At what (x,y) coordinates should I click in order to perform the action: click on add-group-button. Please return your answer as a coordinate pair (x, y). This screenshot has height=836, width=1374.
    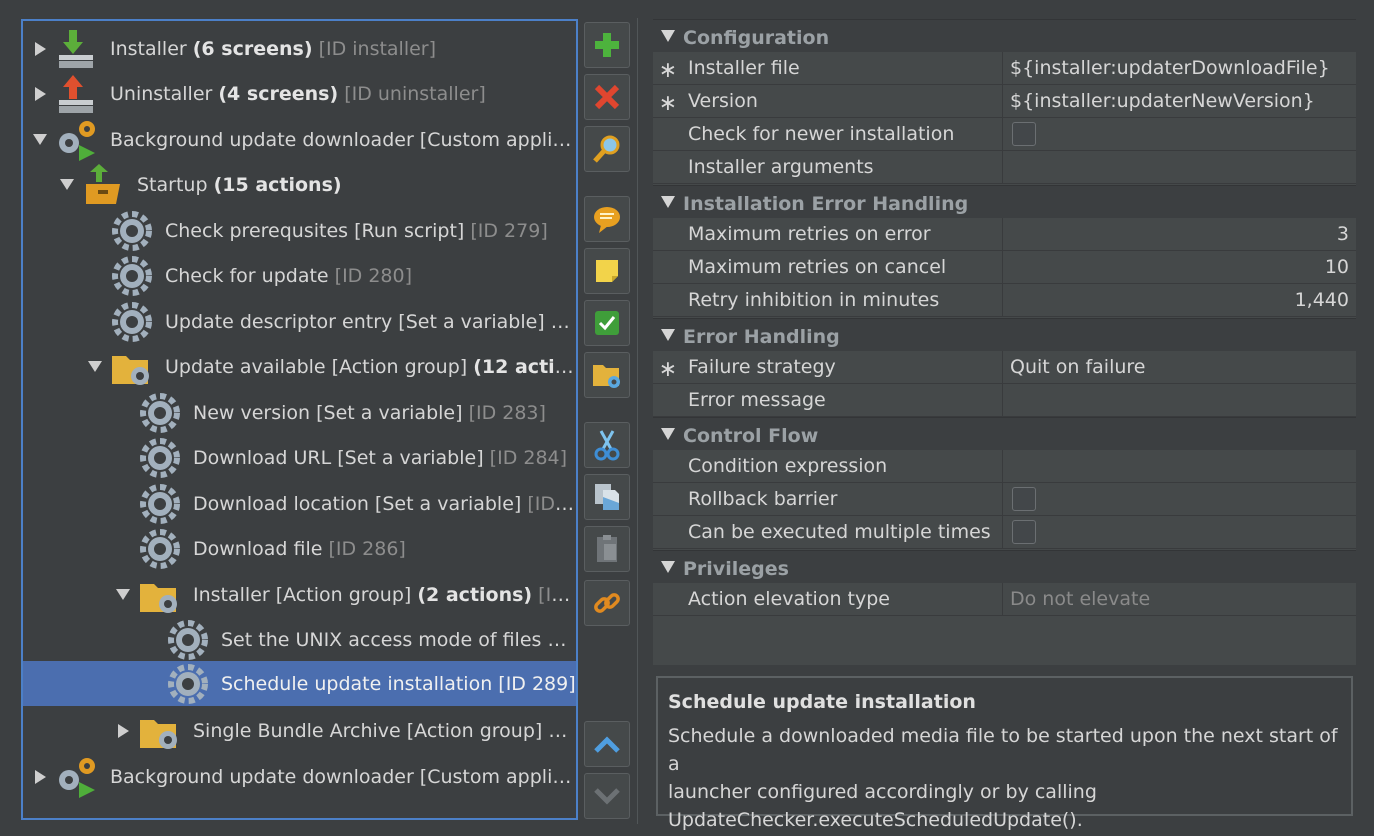
    Looking at the image, I should click on (607, 375).